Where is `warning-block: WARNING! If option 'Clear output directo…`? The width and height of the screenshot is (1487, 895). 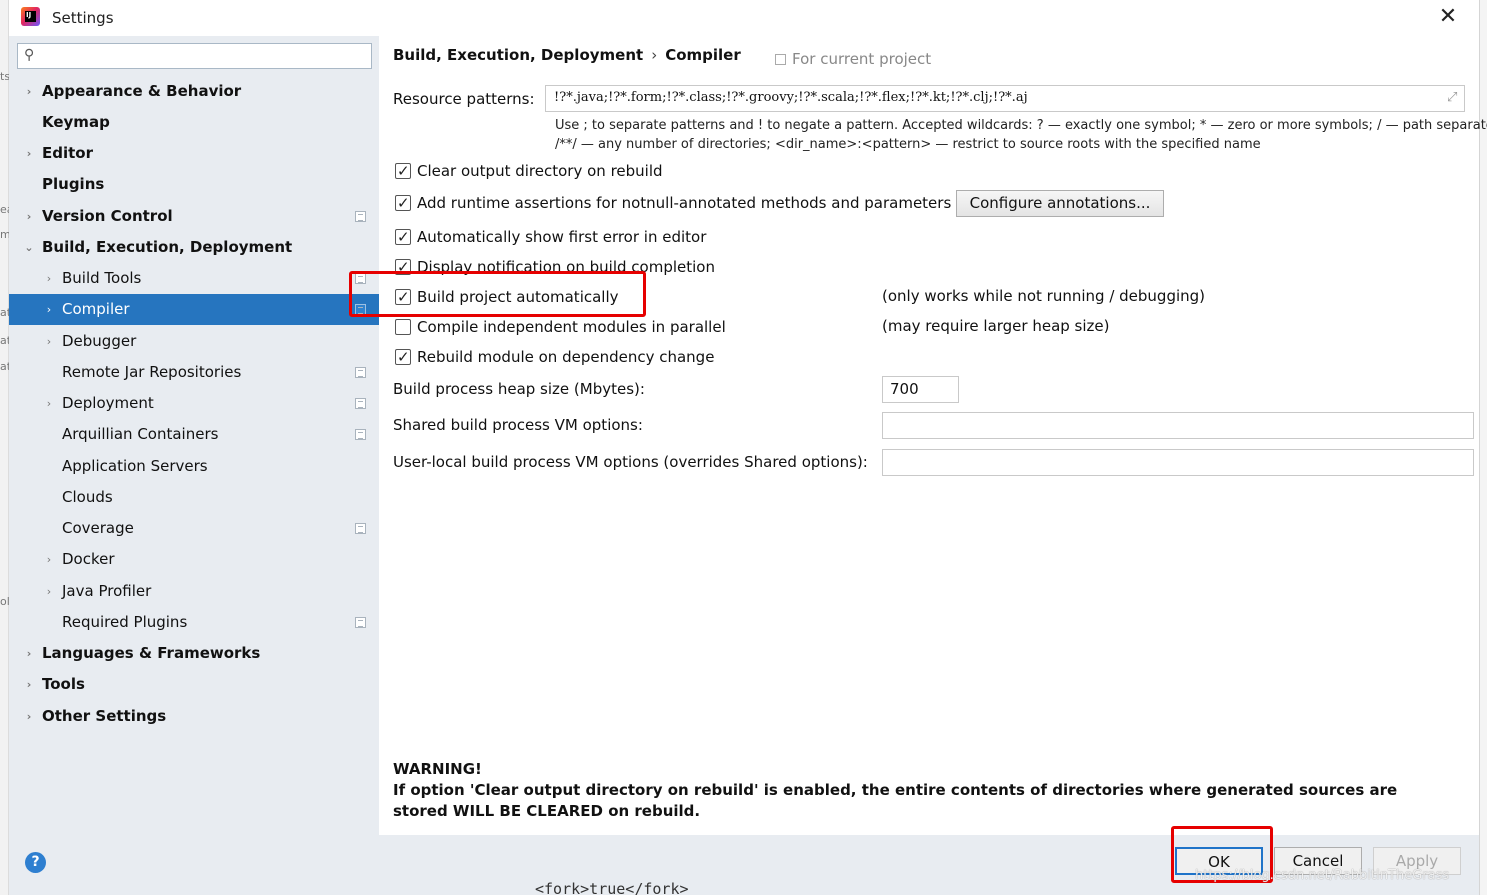
warning-block: WARNING! If option 'Clear output directo… is located at coordinates (923, 790).